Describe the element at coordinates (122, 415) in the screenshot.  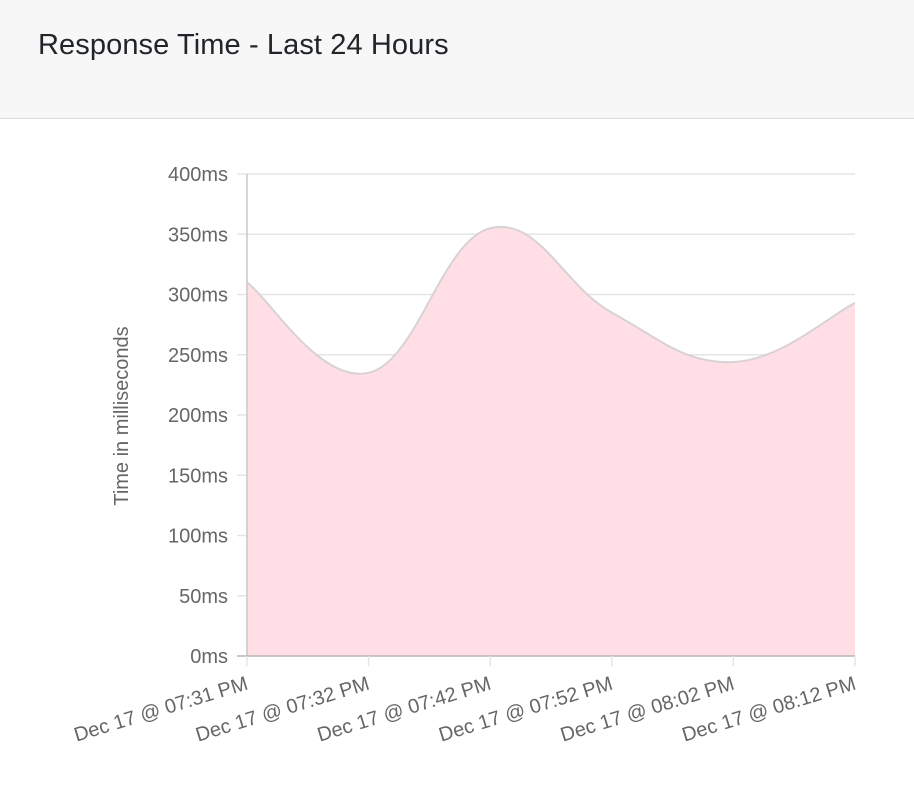
I see `y-axis-title: Time in milliseconds` at that location.